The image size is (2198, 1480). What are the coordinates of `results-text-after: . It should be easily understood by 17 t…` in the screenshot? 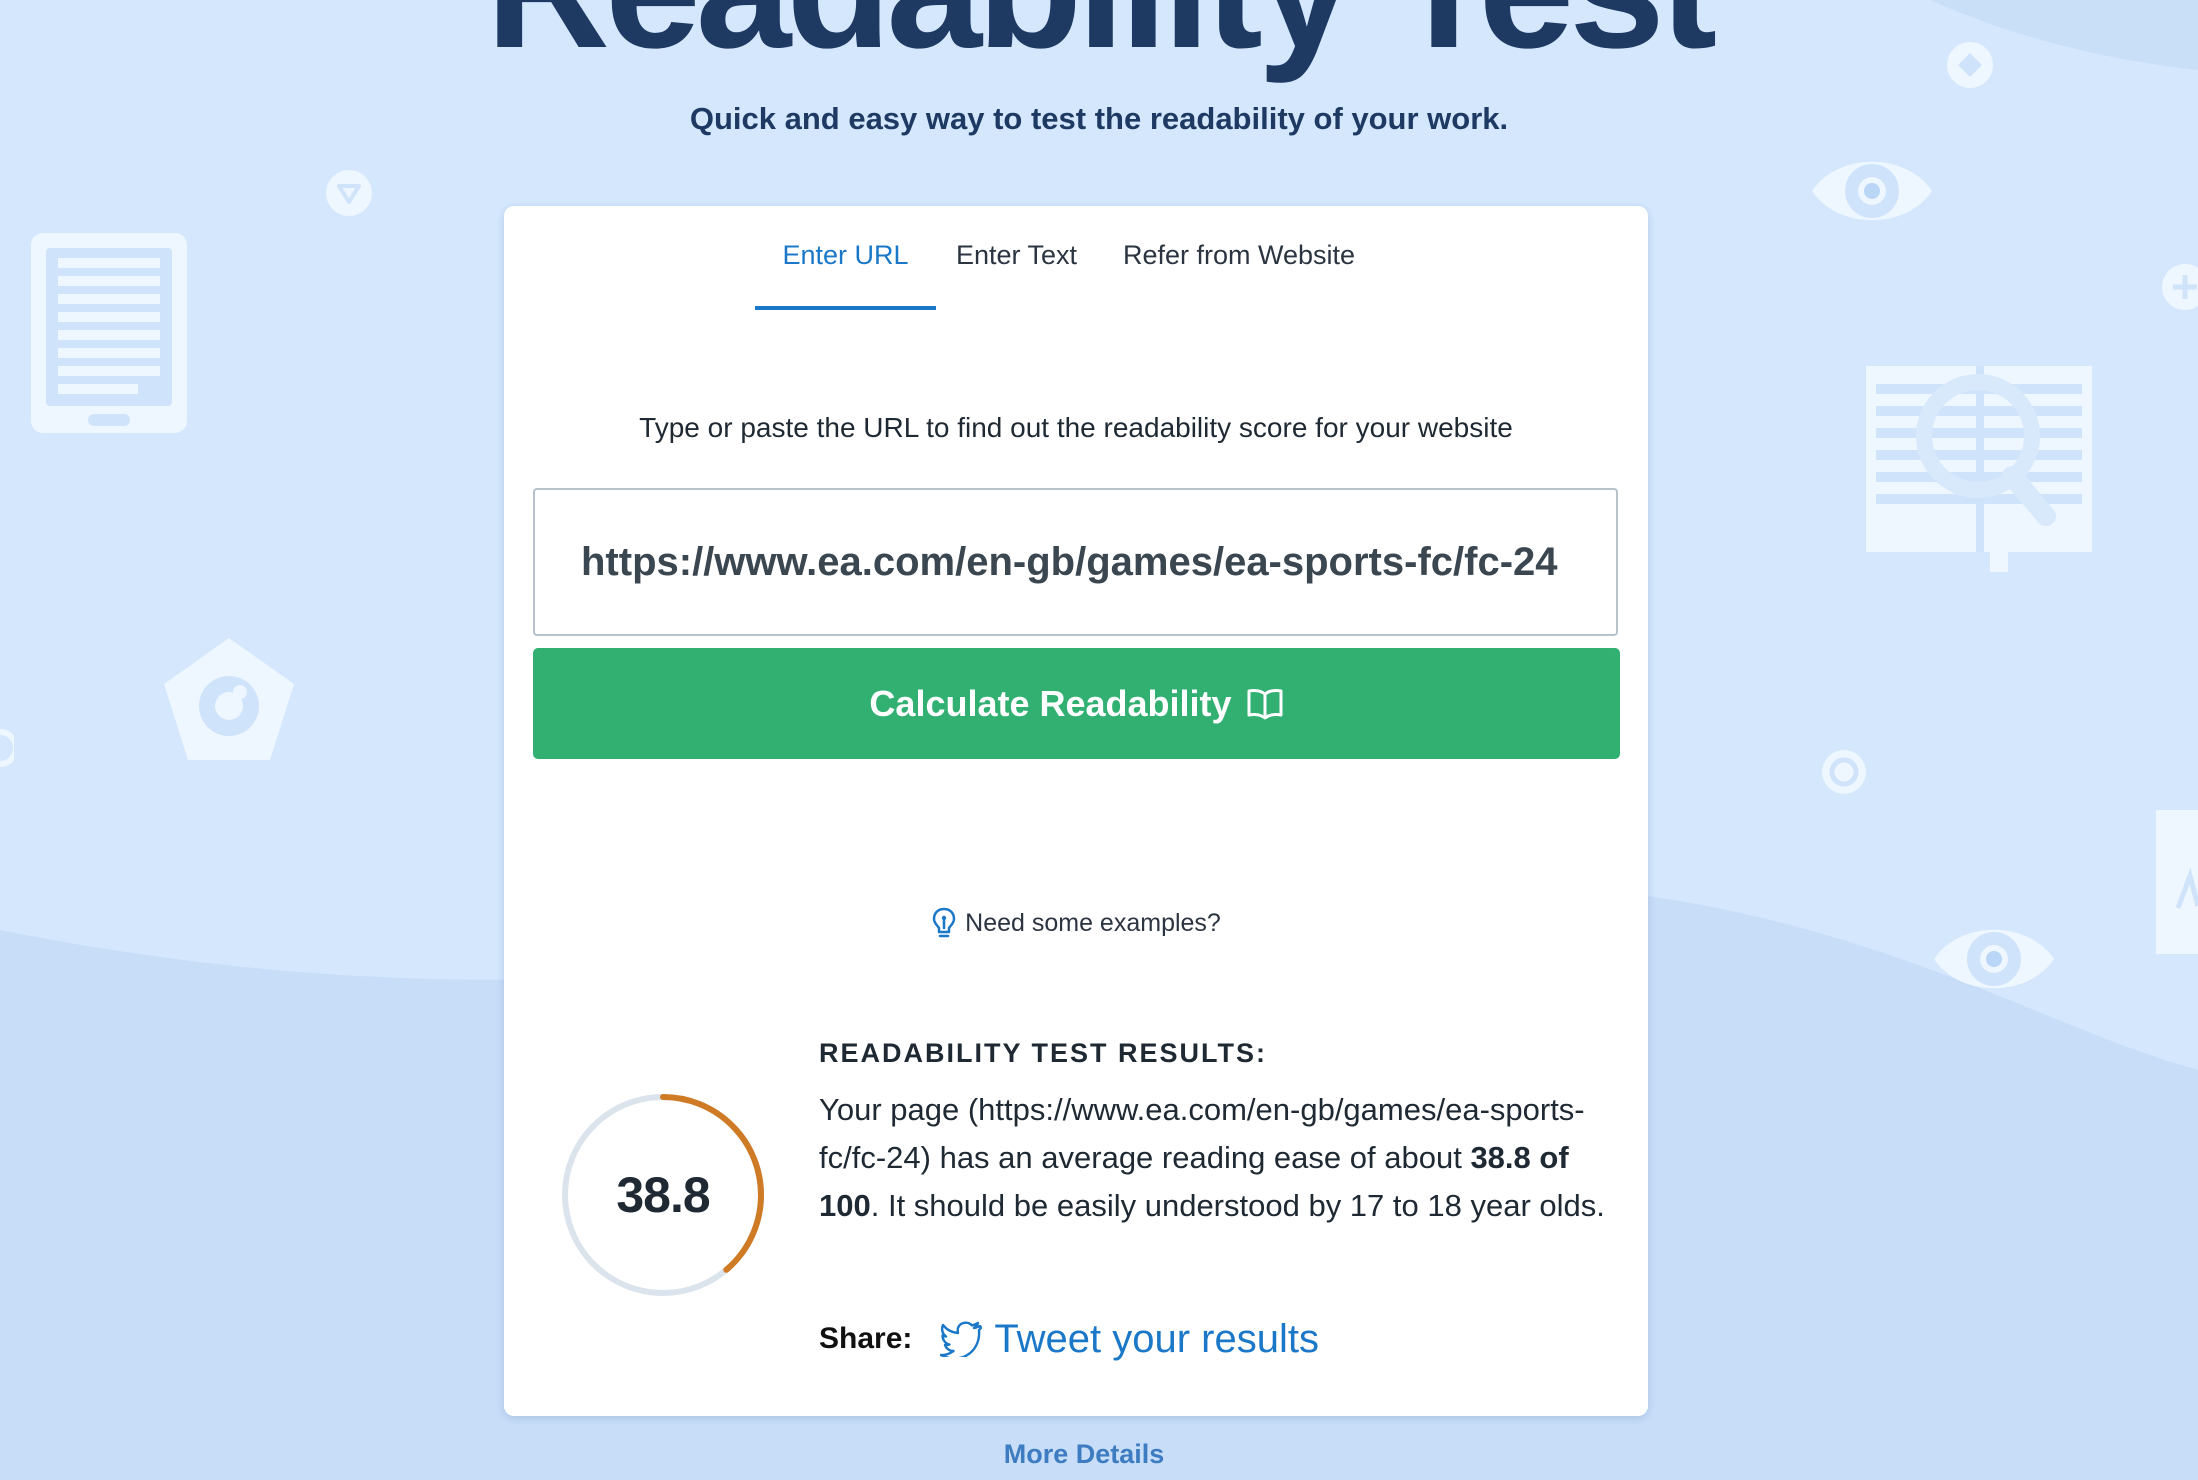 It's located at (1237, 1205).